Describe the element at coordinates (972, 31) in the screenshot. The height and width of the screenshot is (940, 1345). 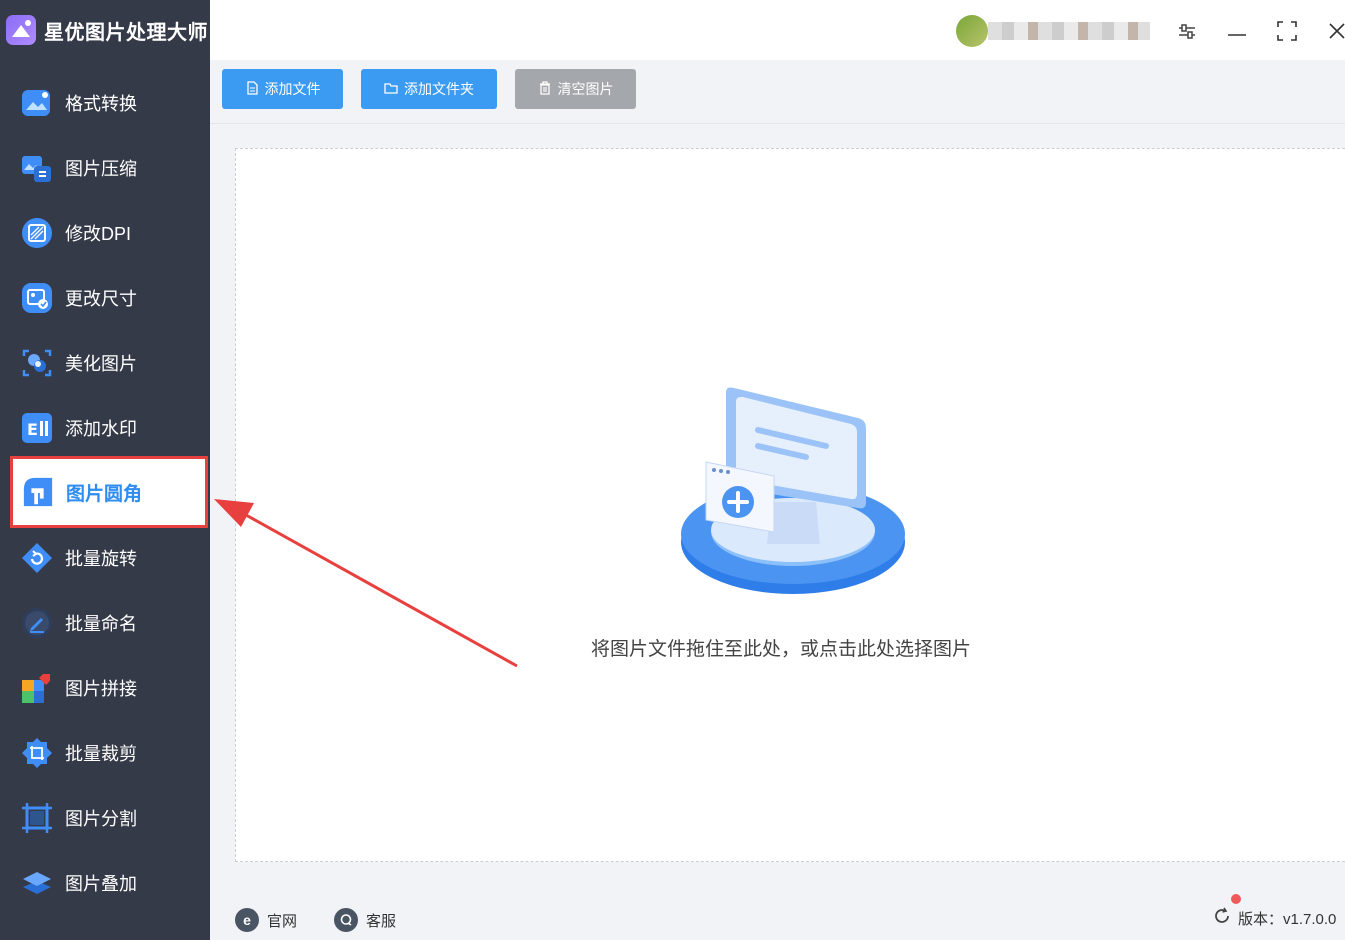
I see `avatar` at that location.